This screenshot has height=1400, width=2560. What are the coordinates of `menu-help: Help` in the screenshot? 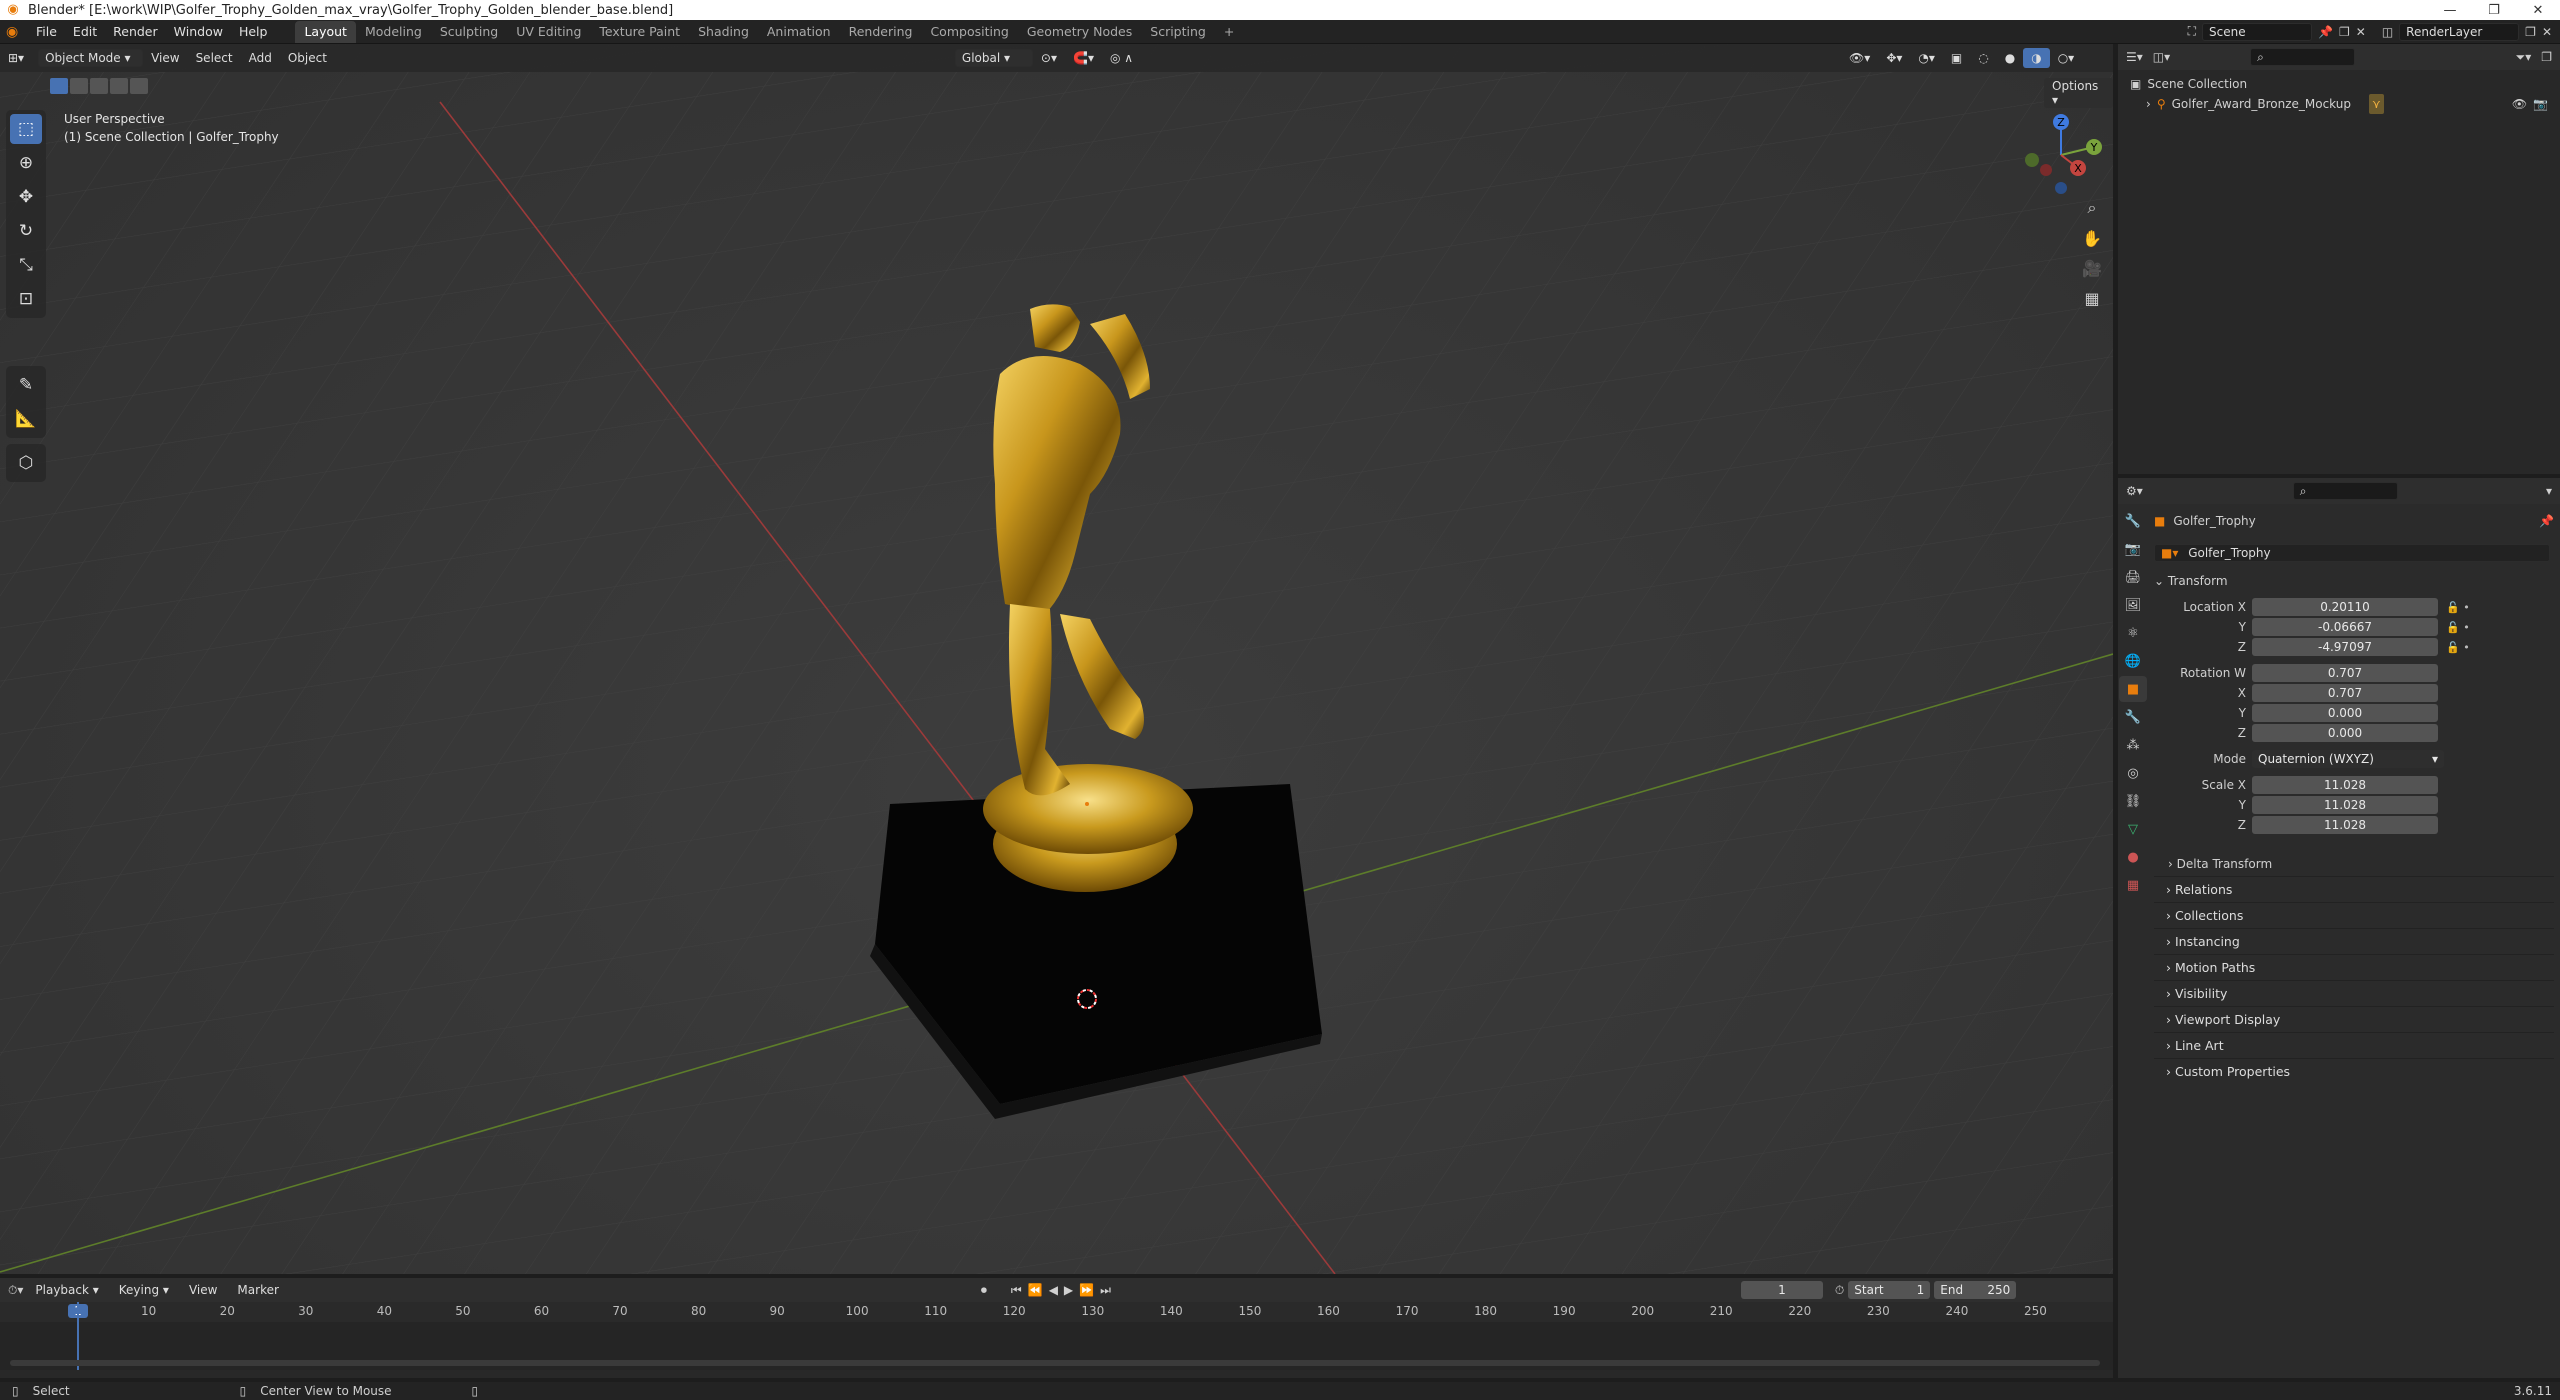 It's located at (253, 32).